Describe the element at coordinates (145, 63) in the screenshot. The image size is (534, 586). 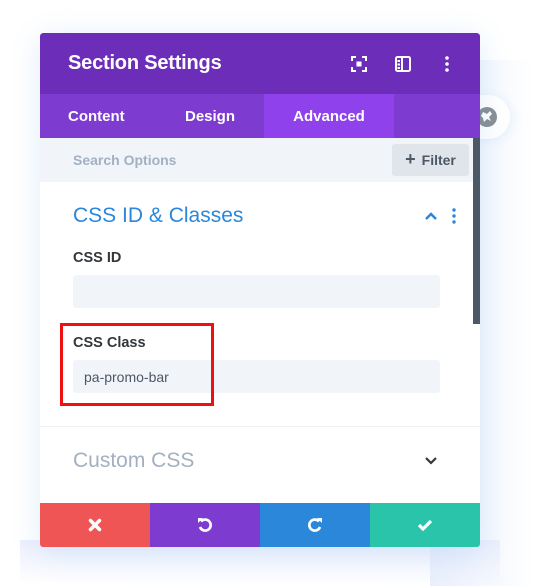
I see `modal-title: Section Settings` at that location.